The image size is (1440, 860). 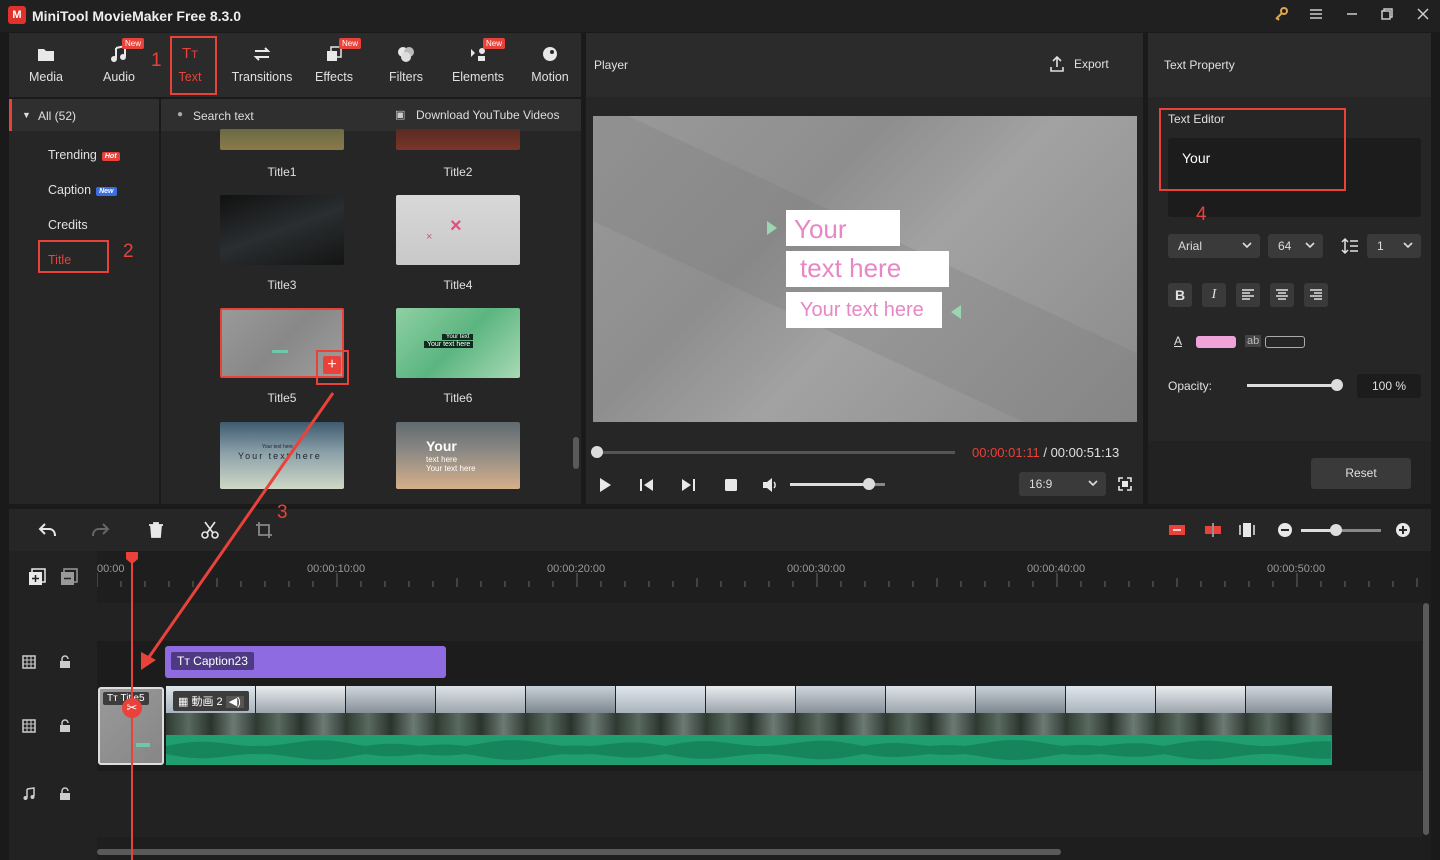 I want to click on annotation-arrow, so click(x=238, y=531).